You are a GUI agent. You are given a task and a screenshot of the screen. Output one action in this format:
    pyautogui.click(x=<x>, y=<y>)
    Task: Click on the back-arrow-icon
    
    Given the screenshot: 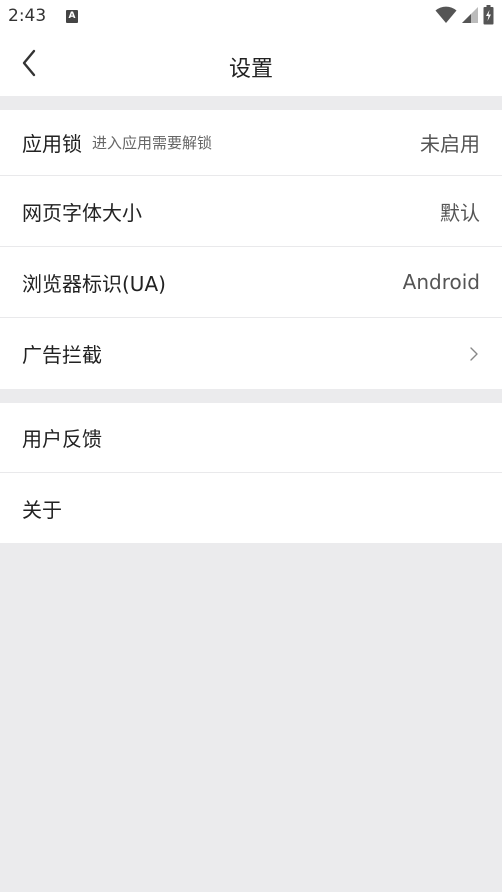 What is the action you would take?
    pyautogui.click(x=29, y=65)
    